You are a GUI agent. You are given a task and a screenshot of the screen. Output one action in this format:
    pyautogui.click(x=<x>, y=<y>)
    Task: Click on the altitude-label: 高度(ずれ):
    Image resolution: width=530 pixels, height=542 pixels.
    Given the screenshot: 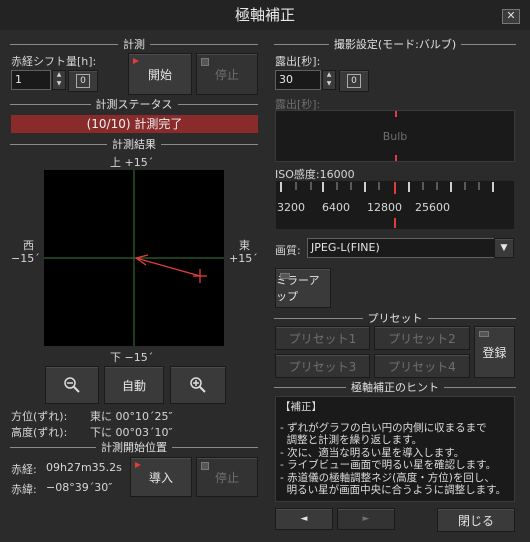 What is the action you would take?
    pyautogui.click(x=39, y=432)
    